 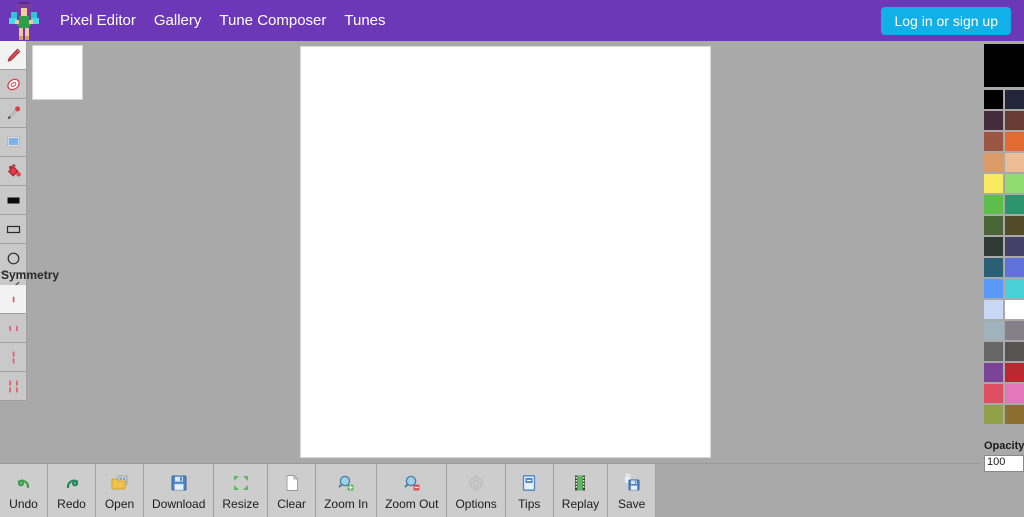 I want to click on pencil-tool, so click(x=13, y=55).